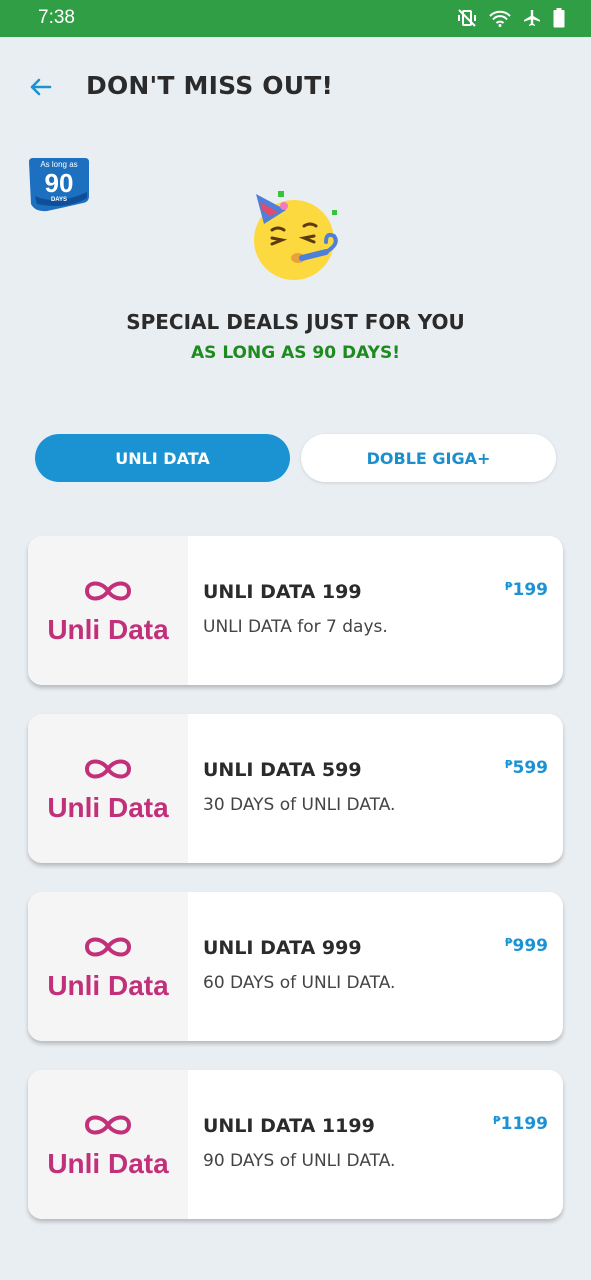 The height and width of the screenshot is (1280, 591). I want to click on page-title: DON'T MISS OUT!, so click(210, 85).